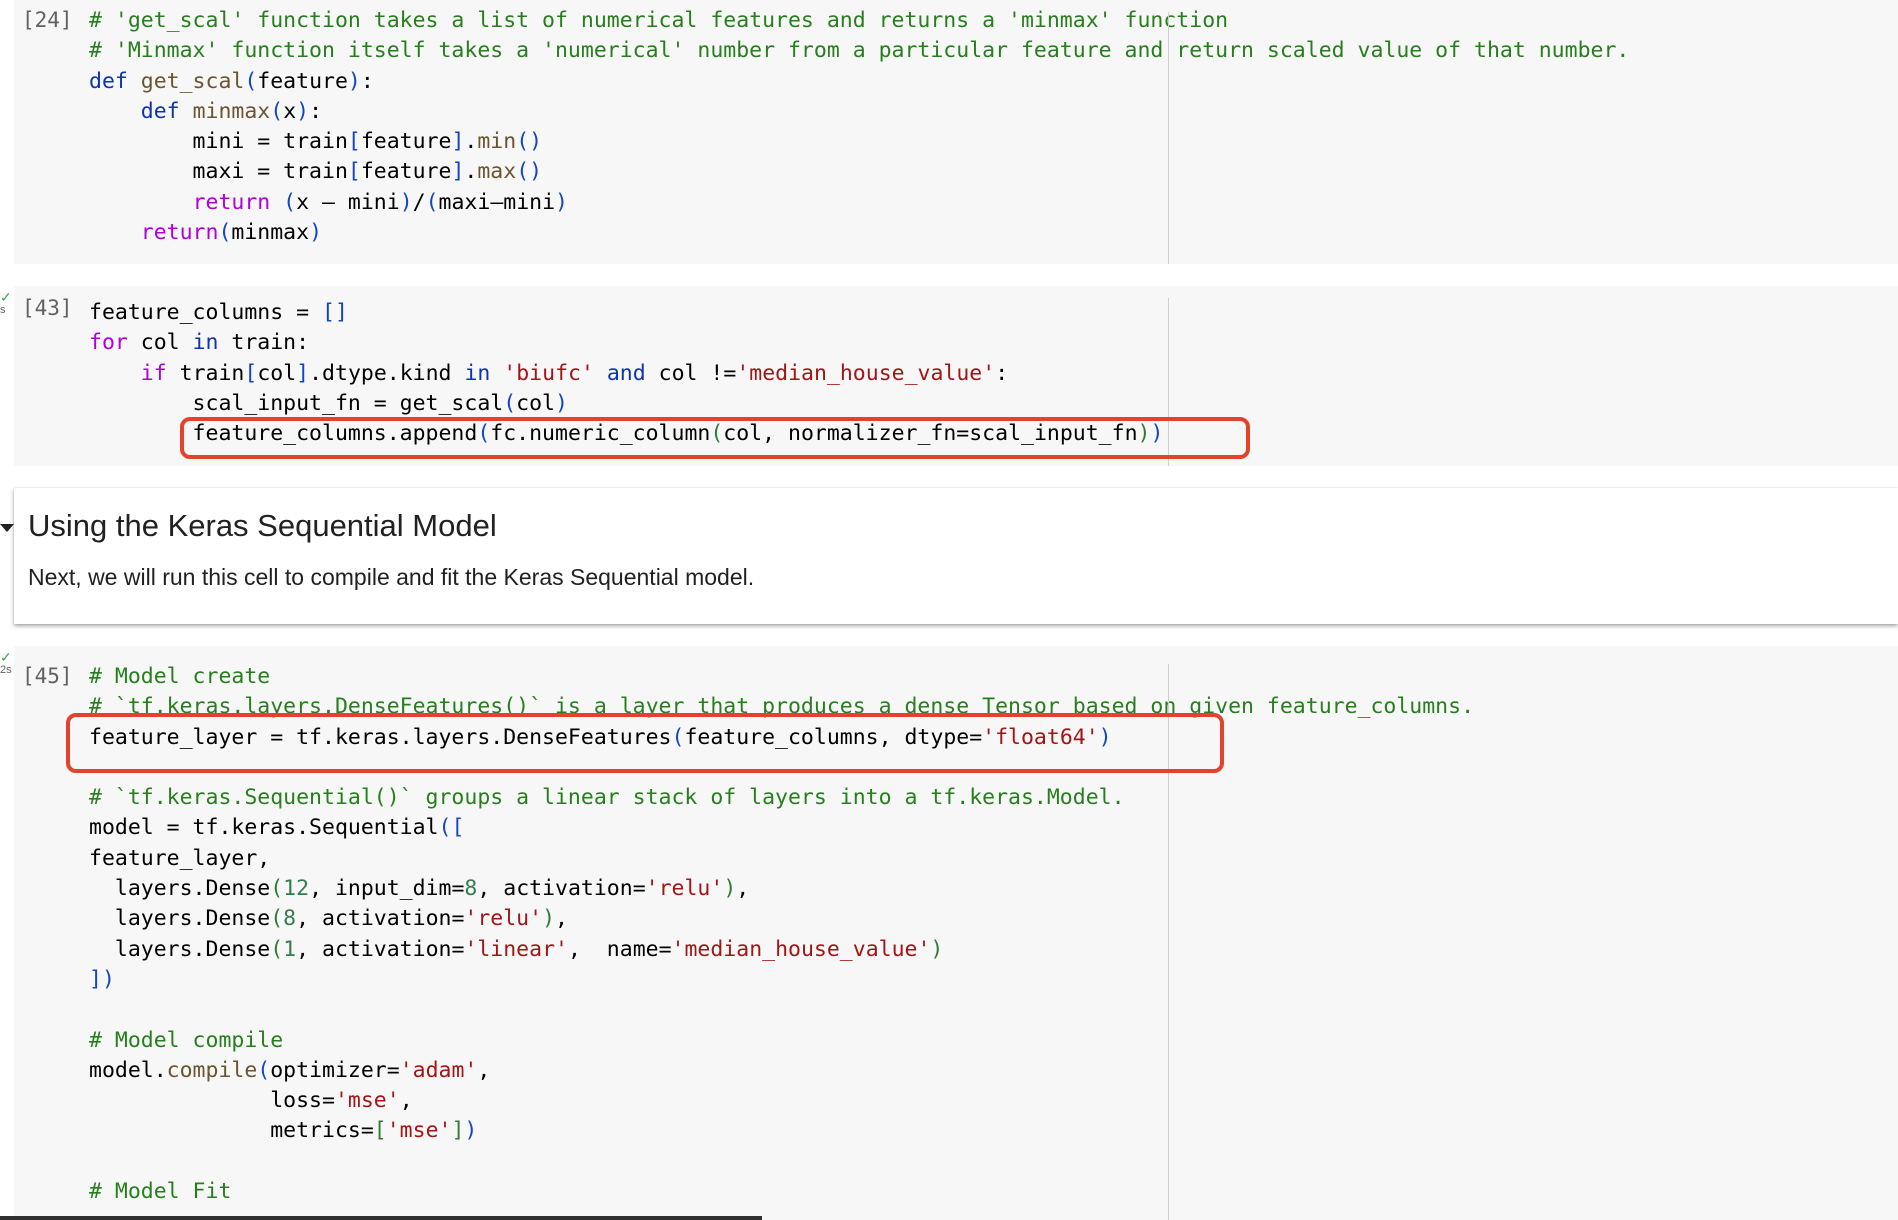 Image resolution: width=1898 pixels, height=1220 pixels. Describe the element at coordinates (179, 233) in the screenshot. I see `code-token: return` at that location.